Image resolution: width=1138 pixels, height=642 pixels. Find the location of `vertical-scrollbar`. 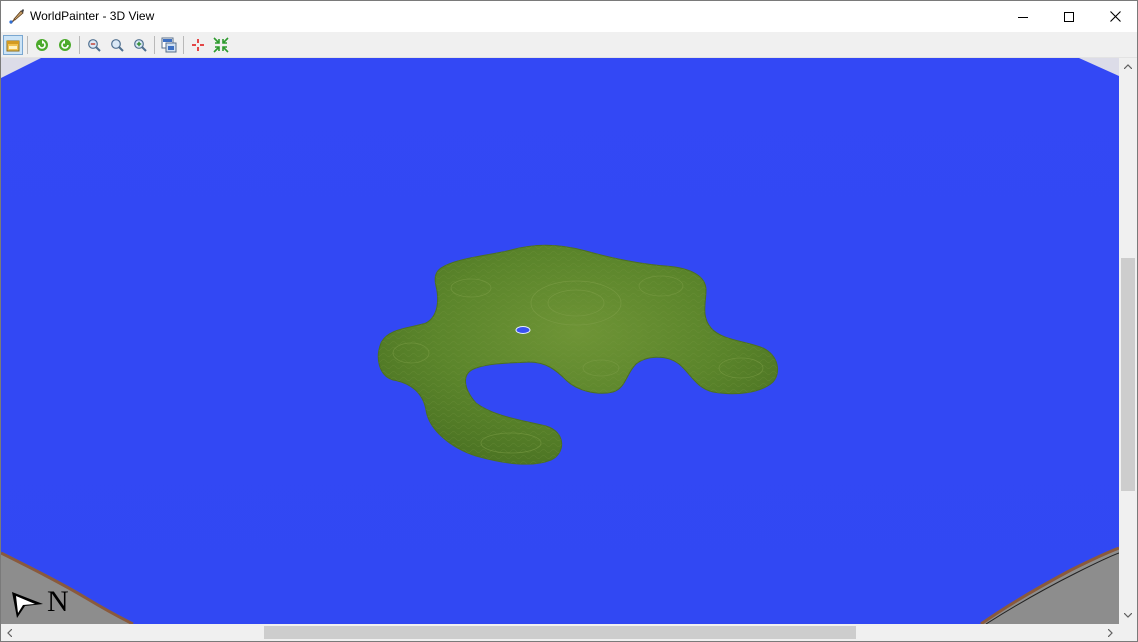

vertical-scrollbar is located at coordinates (1128, 341).